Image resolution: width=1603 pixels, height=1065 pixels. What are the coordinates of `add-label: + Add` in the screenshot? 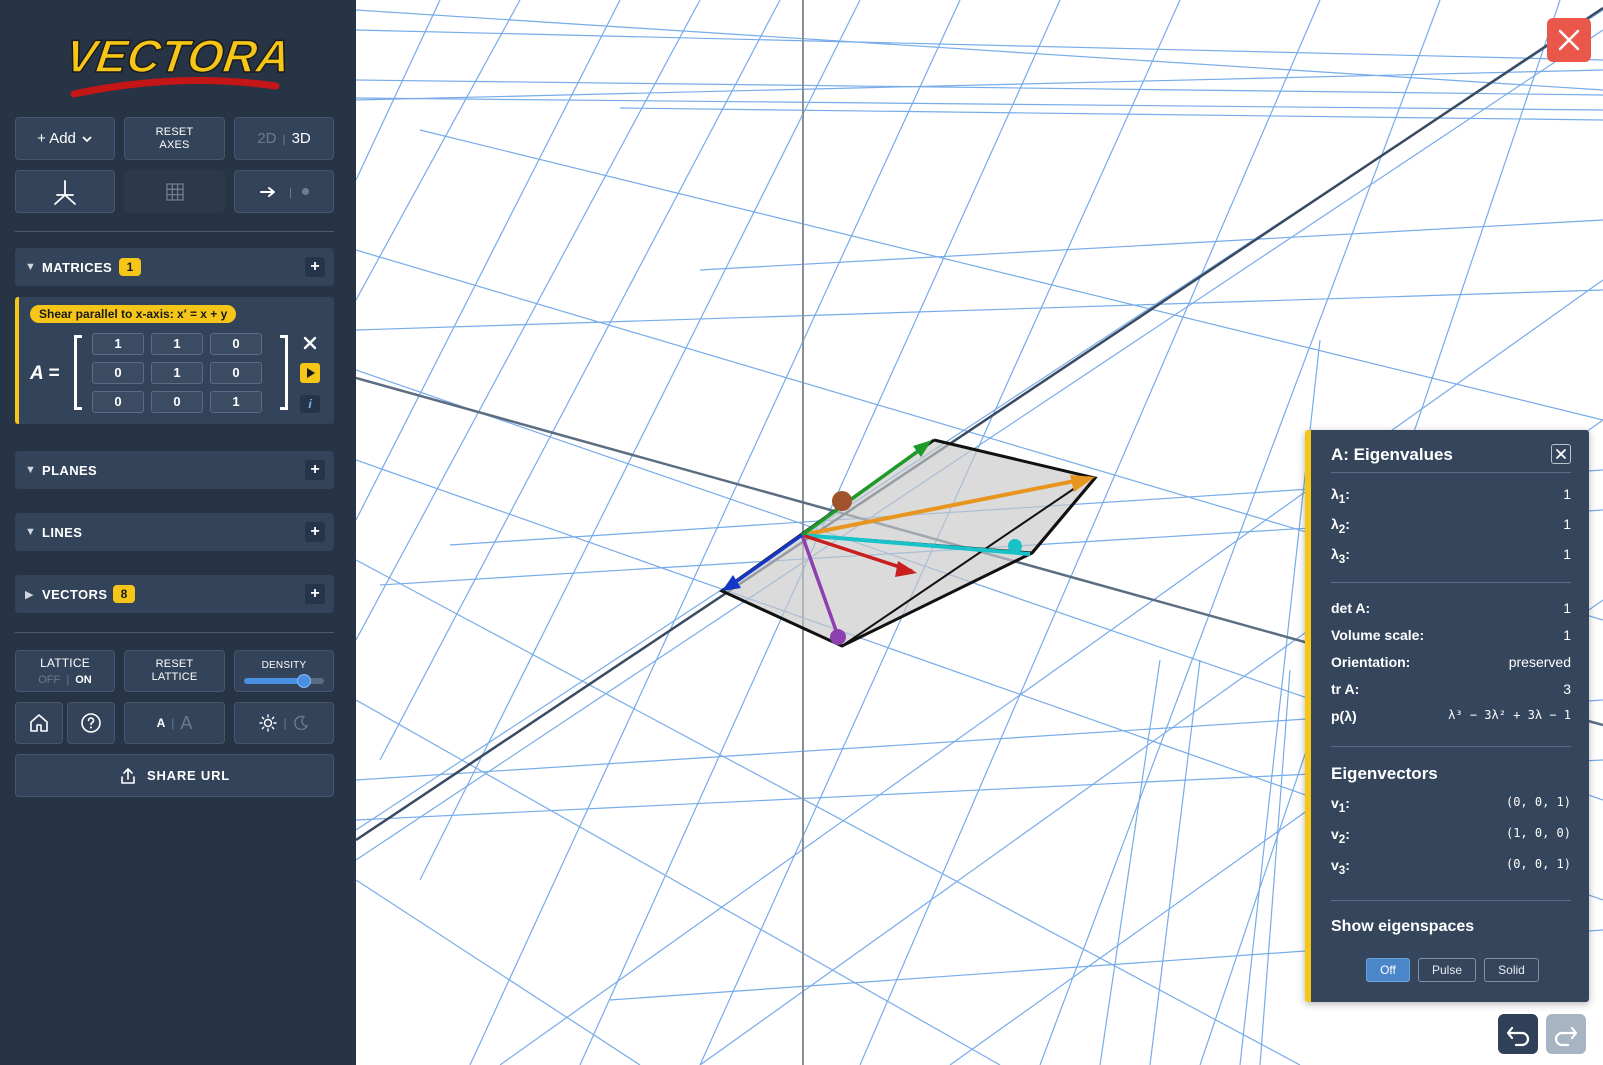 It's located at (56, 138).